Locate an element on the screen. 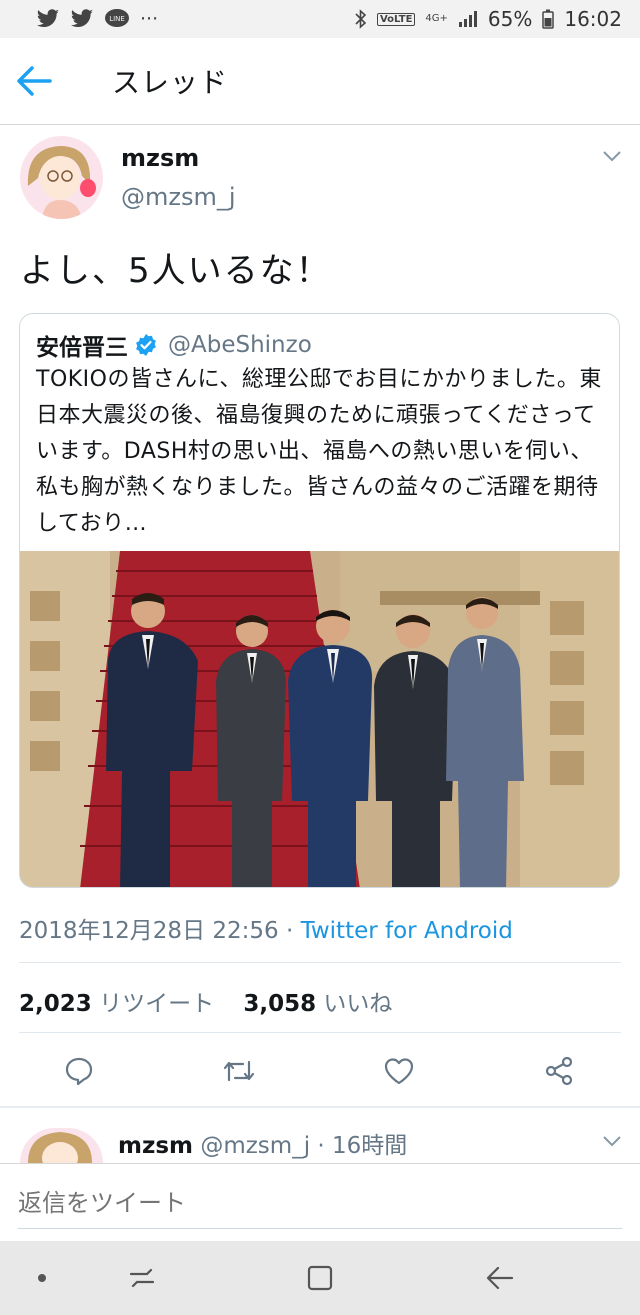 The height and width of the screenshot is (1315, 640). reply-input is located at coordinates (320, 1203).